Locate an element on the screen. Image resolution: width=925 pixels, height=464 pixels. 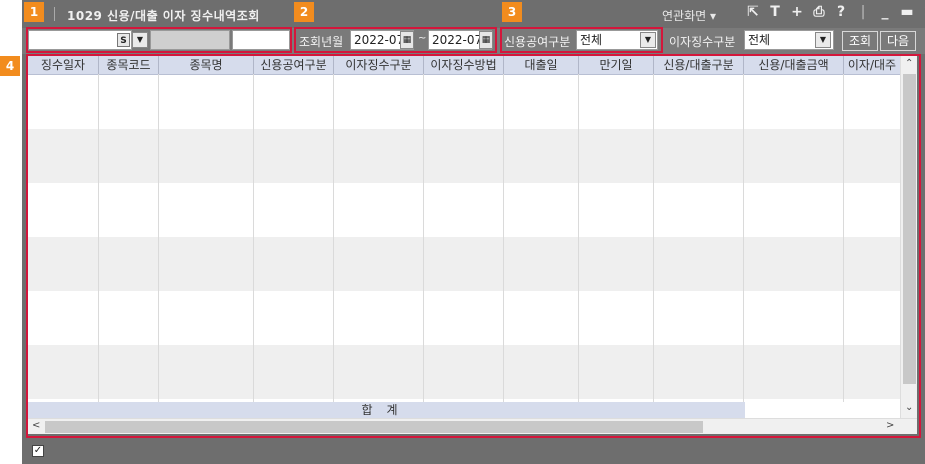
scroll-left-icon: < is located at coordinates (36, 425).